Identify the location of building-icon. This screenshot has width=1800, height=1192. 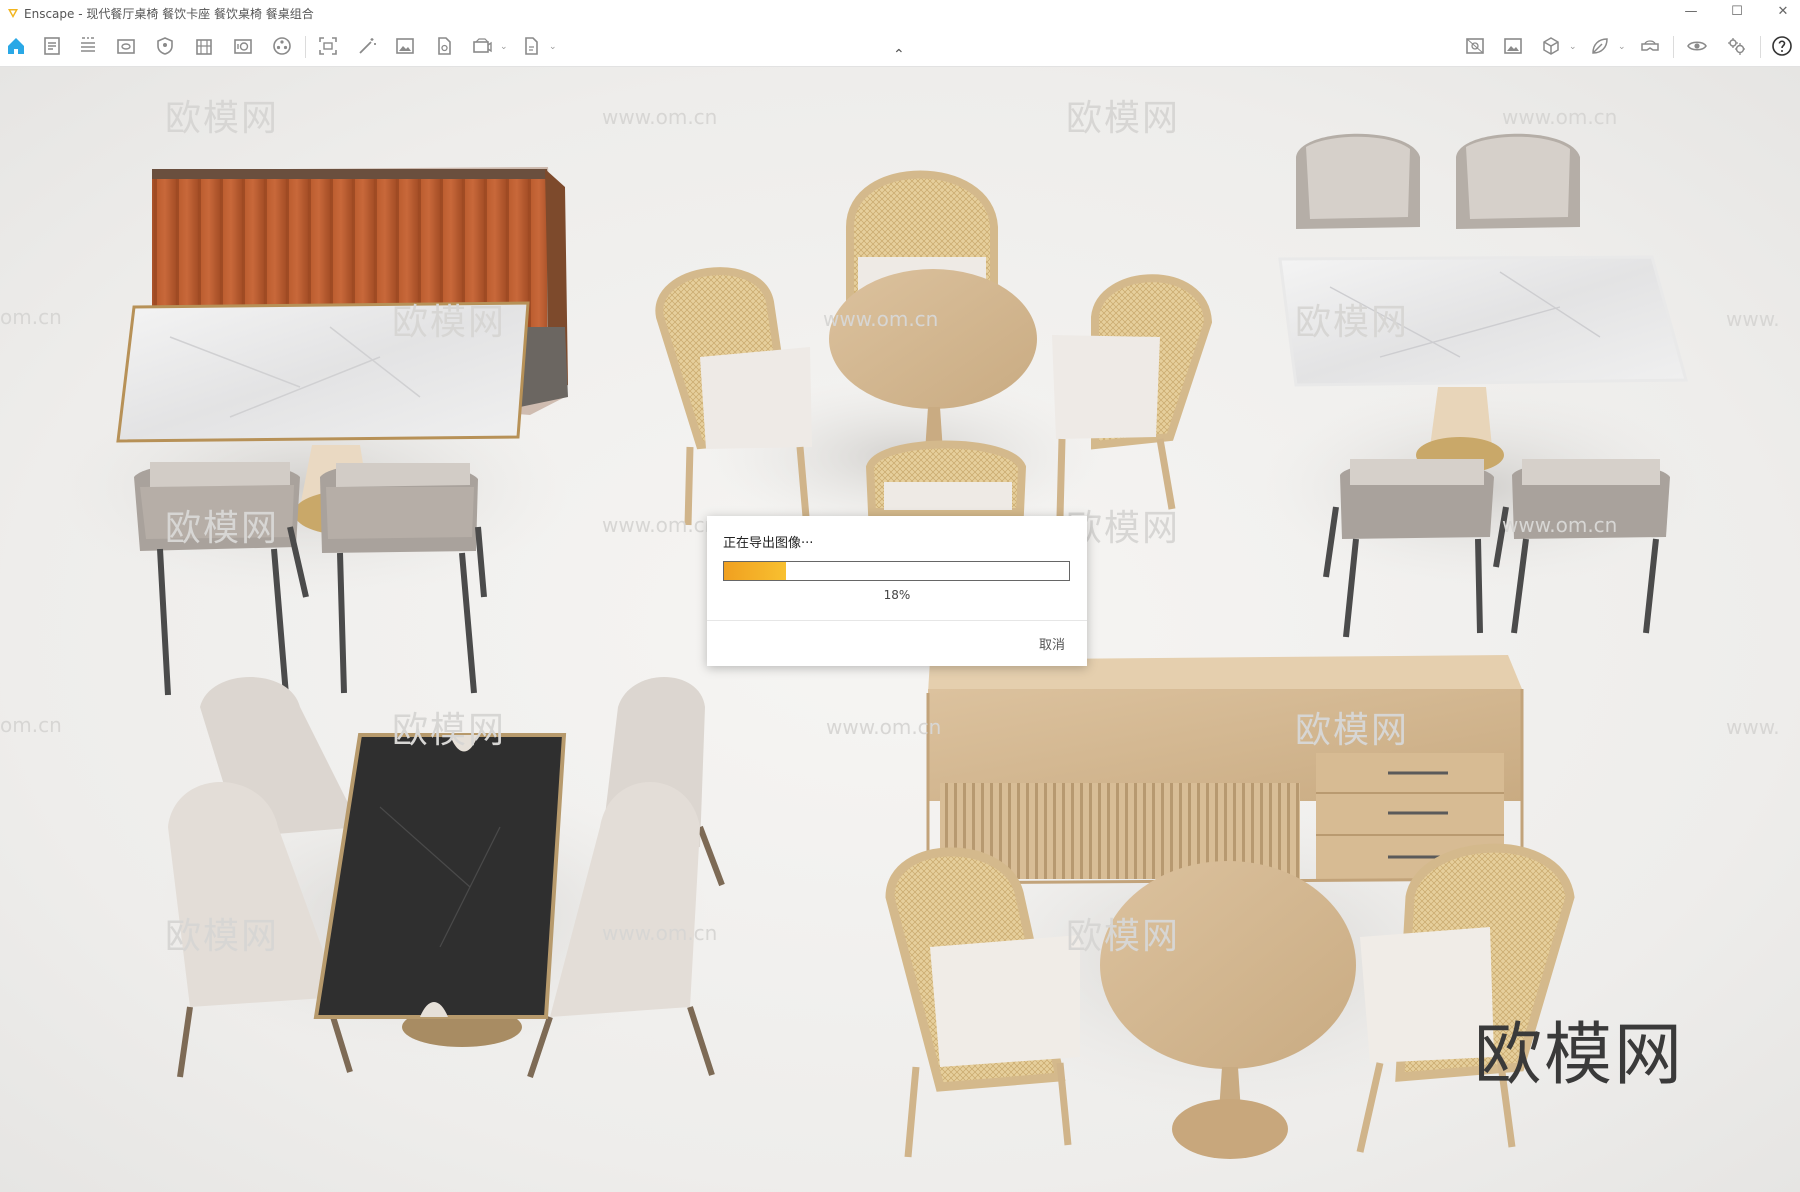
(204, 46).